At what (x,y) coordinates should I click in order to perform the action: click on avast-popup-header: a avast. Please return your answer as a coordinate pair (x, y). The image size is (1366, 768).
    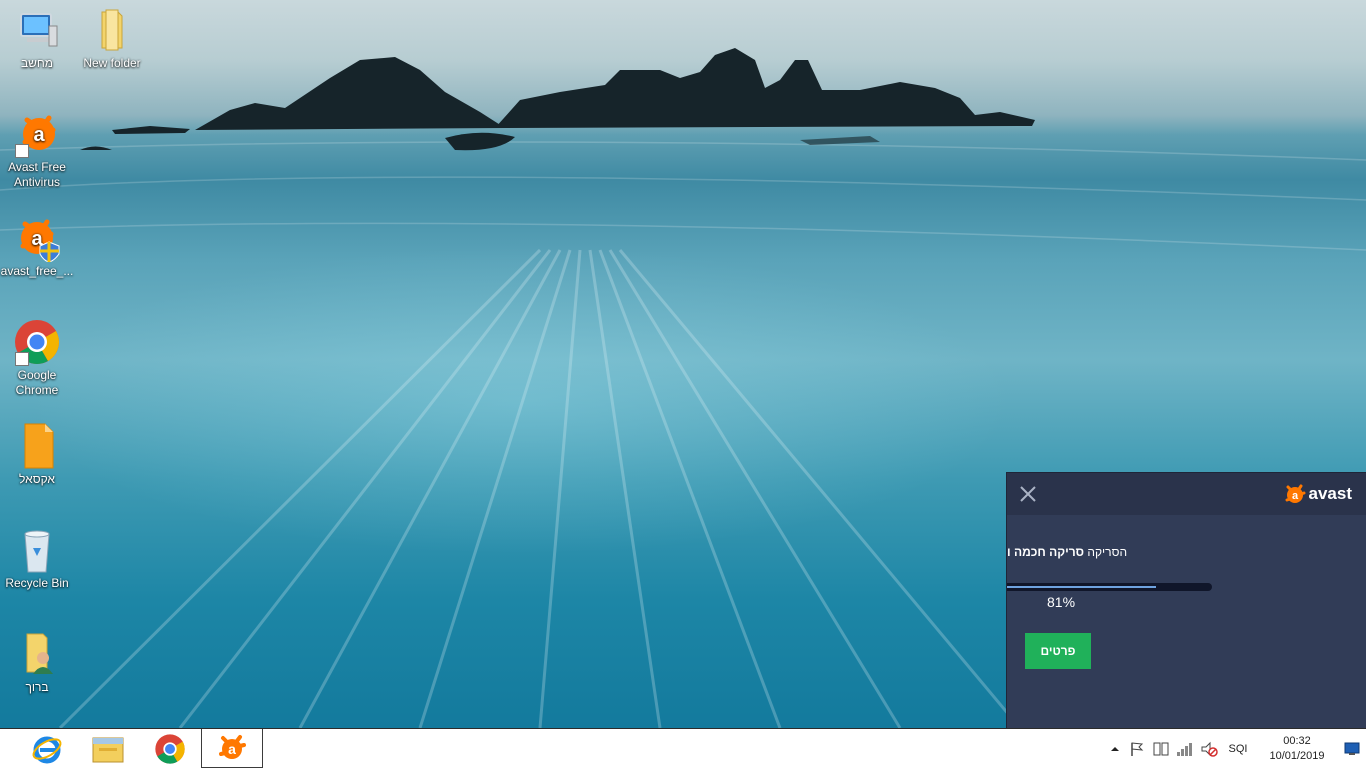
    Looking at the image, I should click on (1186, 494).